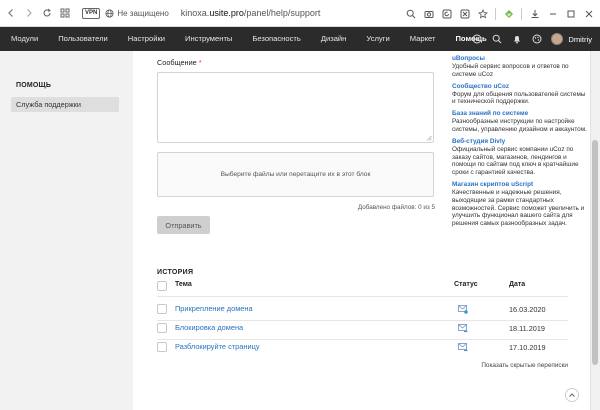 The image size is (600, 410). What do you see at coordinates (282, 13) in the screenshot?
I see `url-path: /panel/help/support` at bounding box center [282, 13].